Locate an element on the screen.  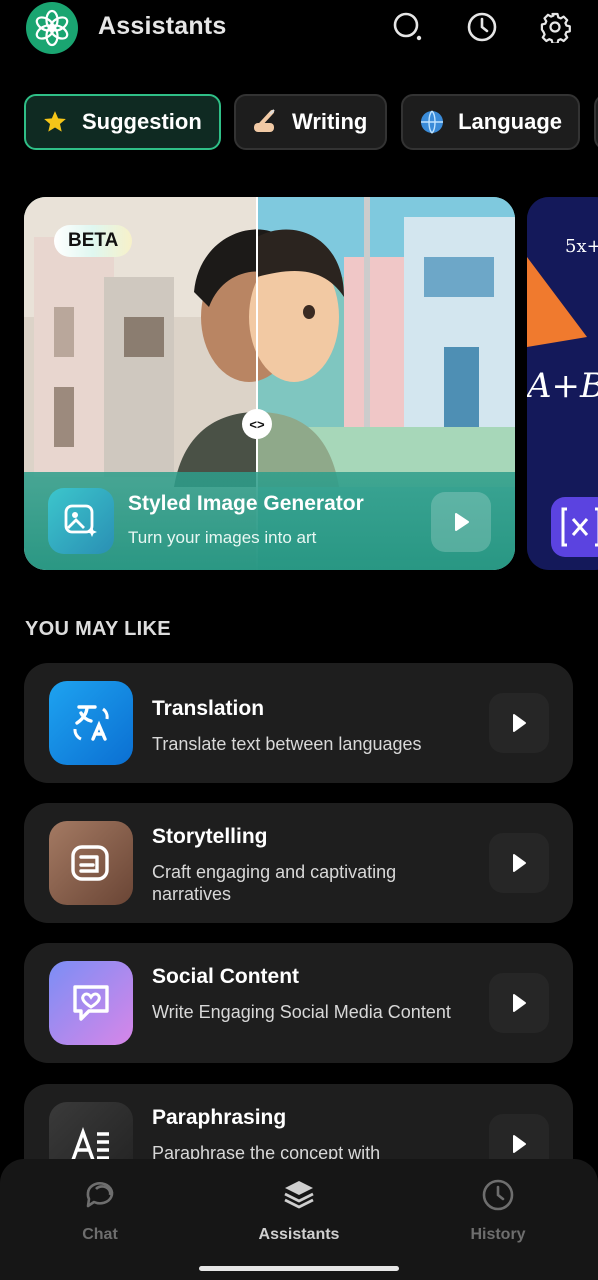
featured-title: Styled Image Generator is located at coordinates (246, 503).